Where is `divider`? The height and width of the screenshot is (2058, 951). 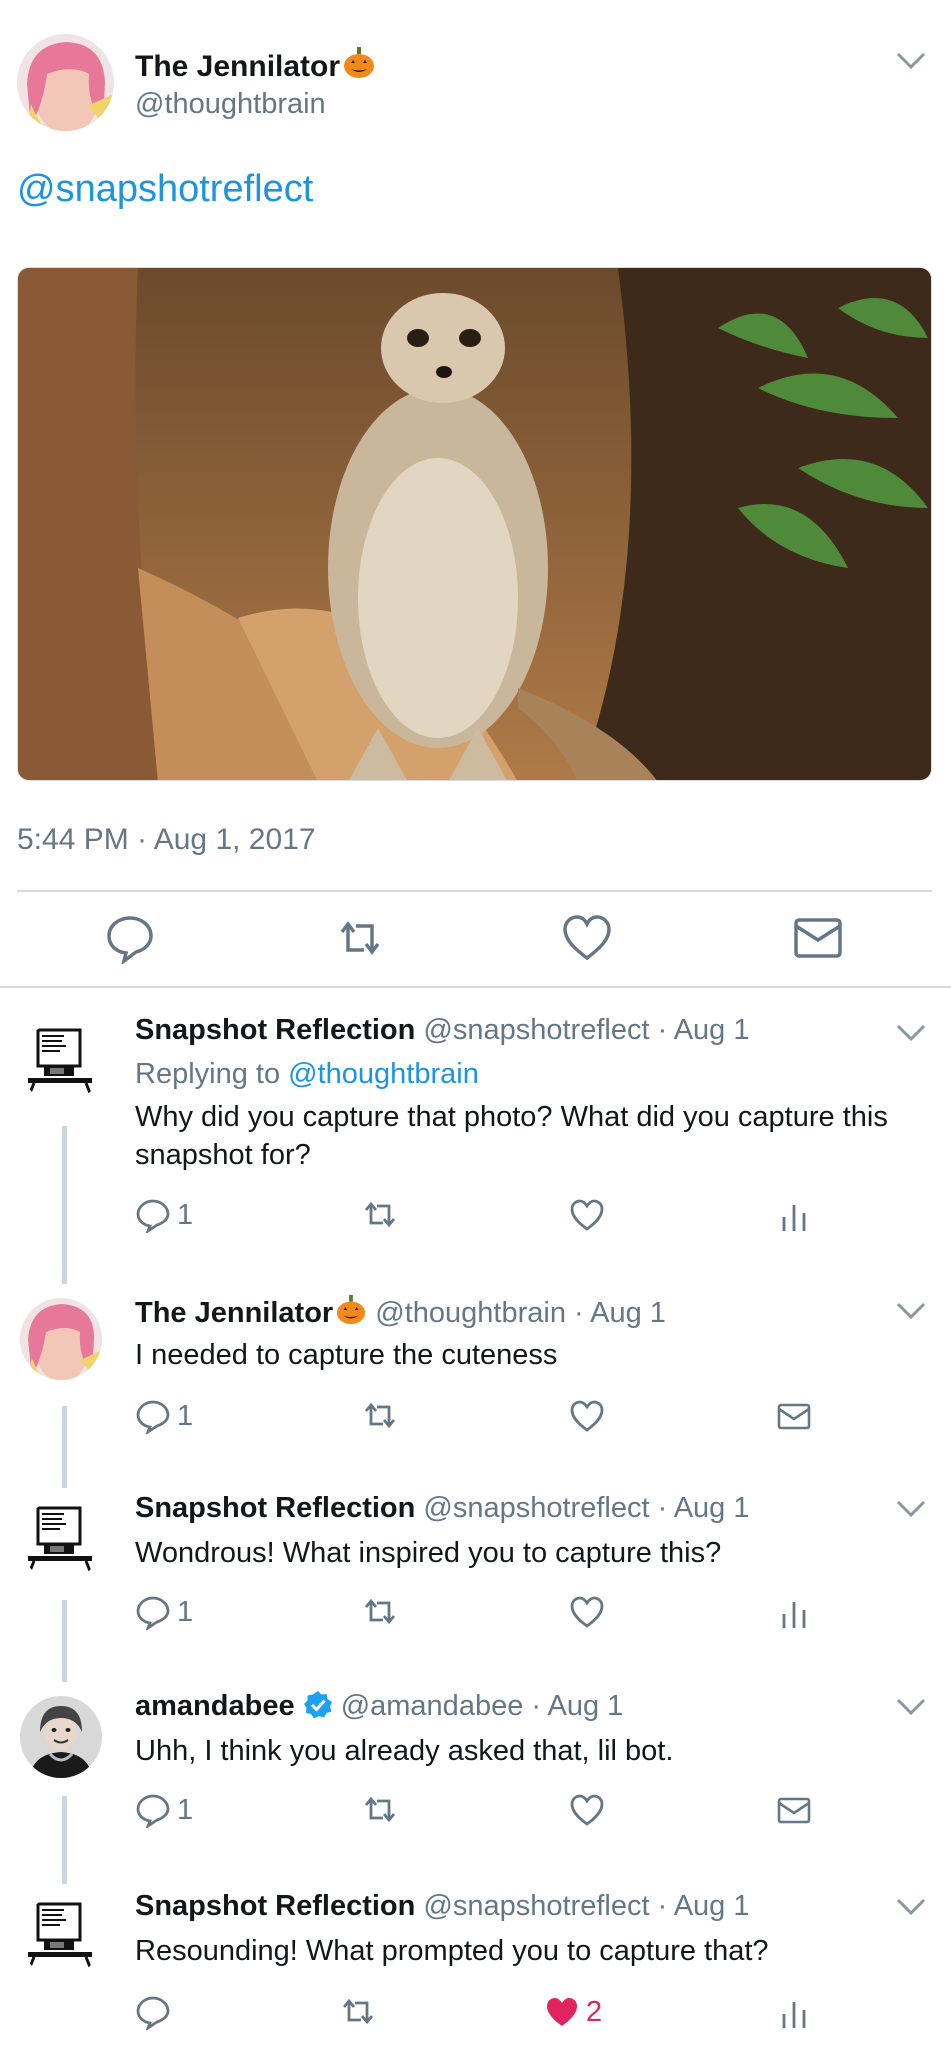
divider is located at coordinates (474, 891).